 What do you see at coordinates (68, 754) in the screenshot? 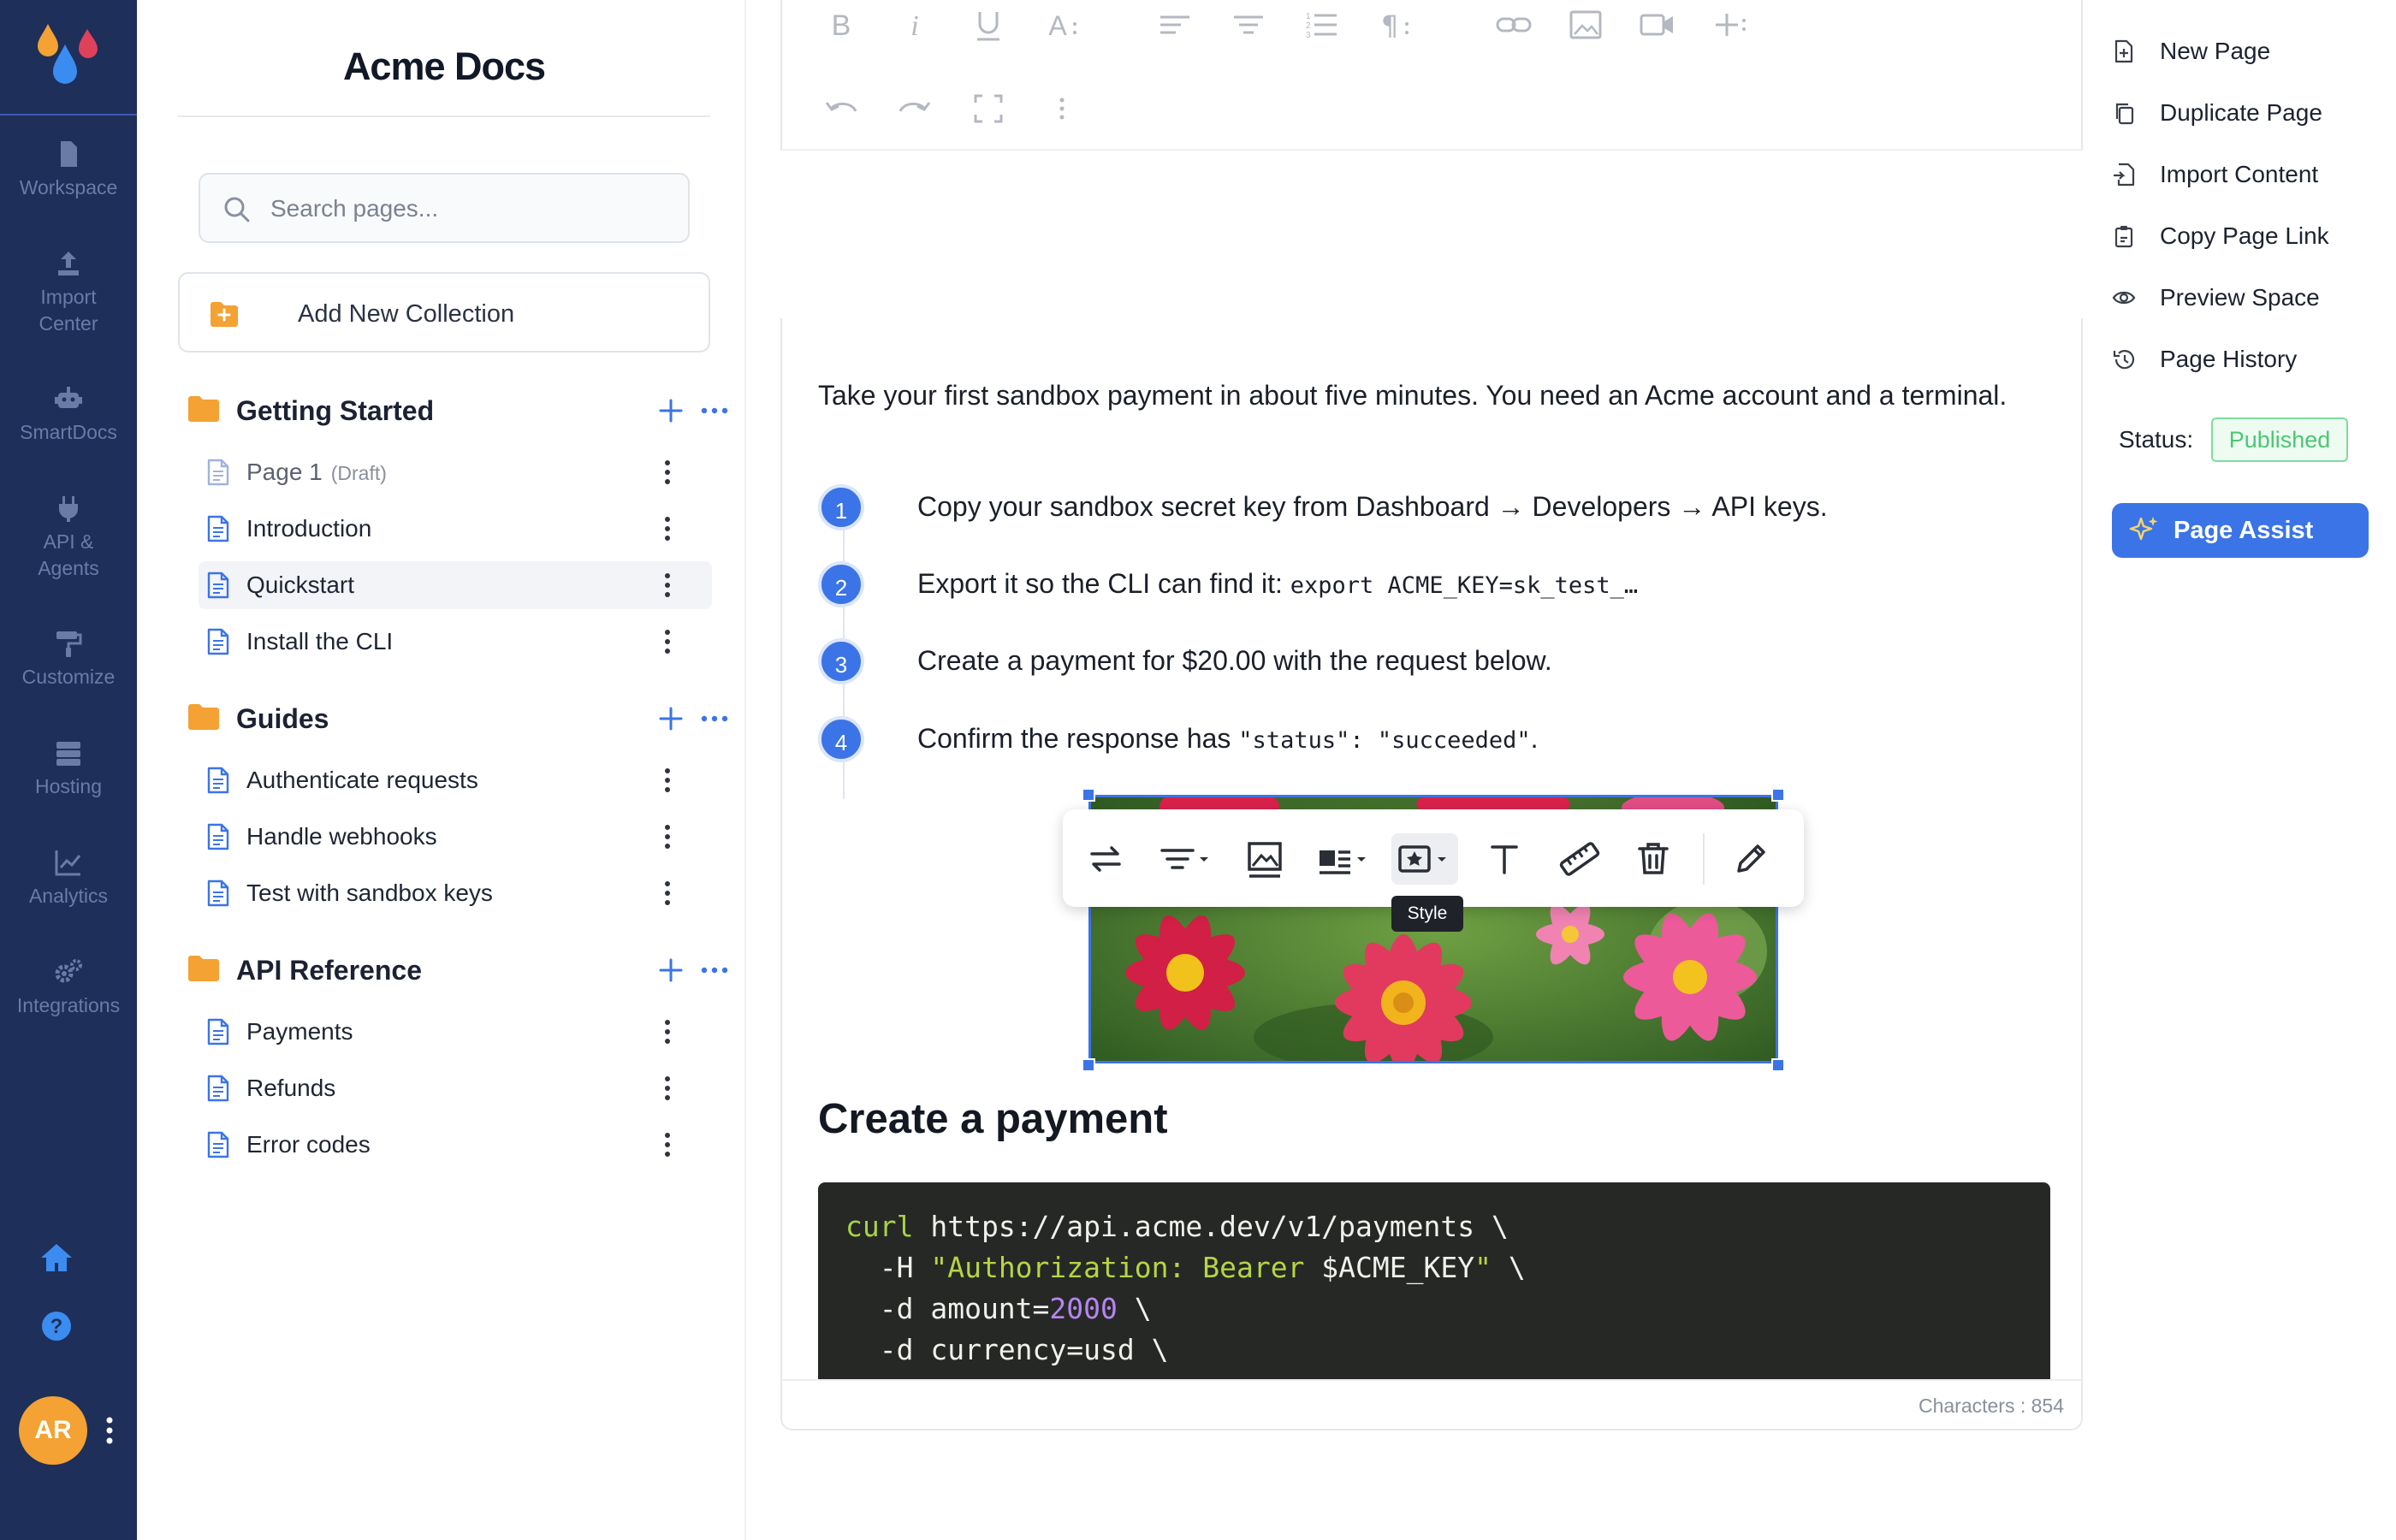
I see `server-icon` at bounding box center [68, 754].